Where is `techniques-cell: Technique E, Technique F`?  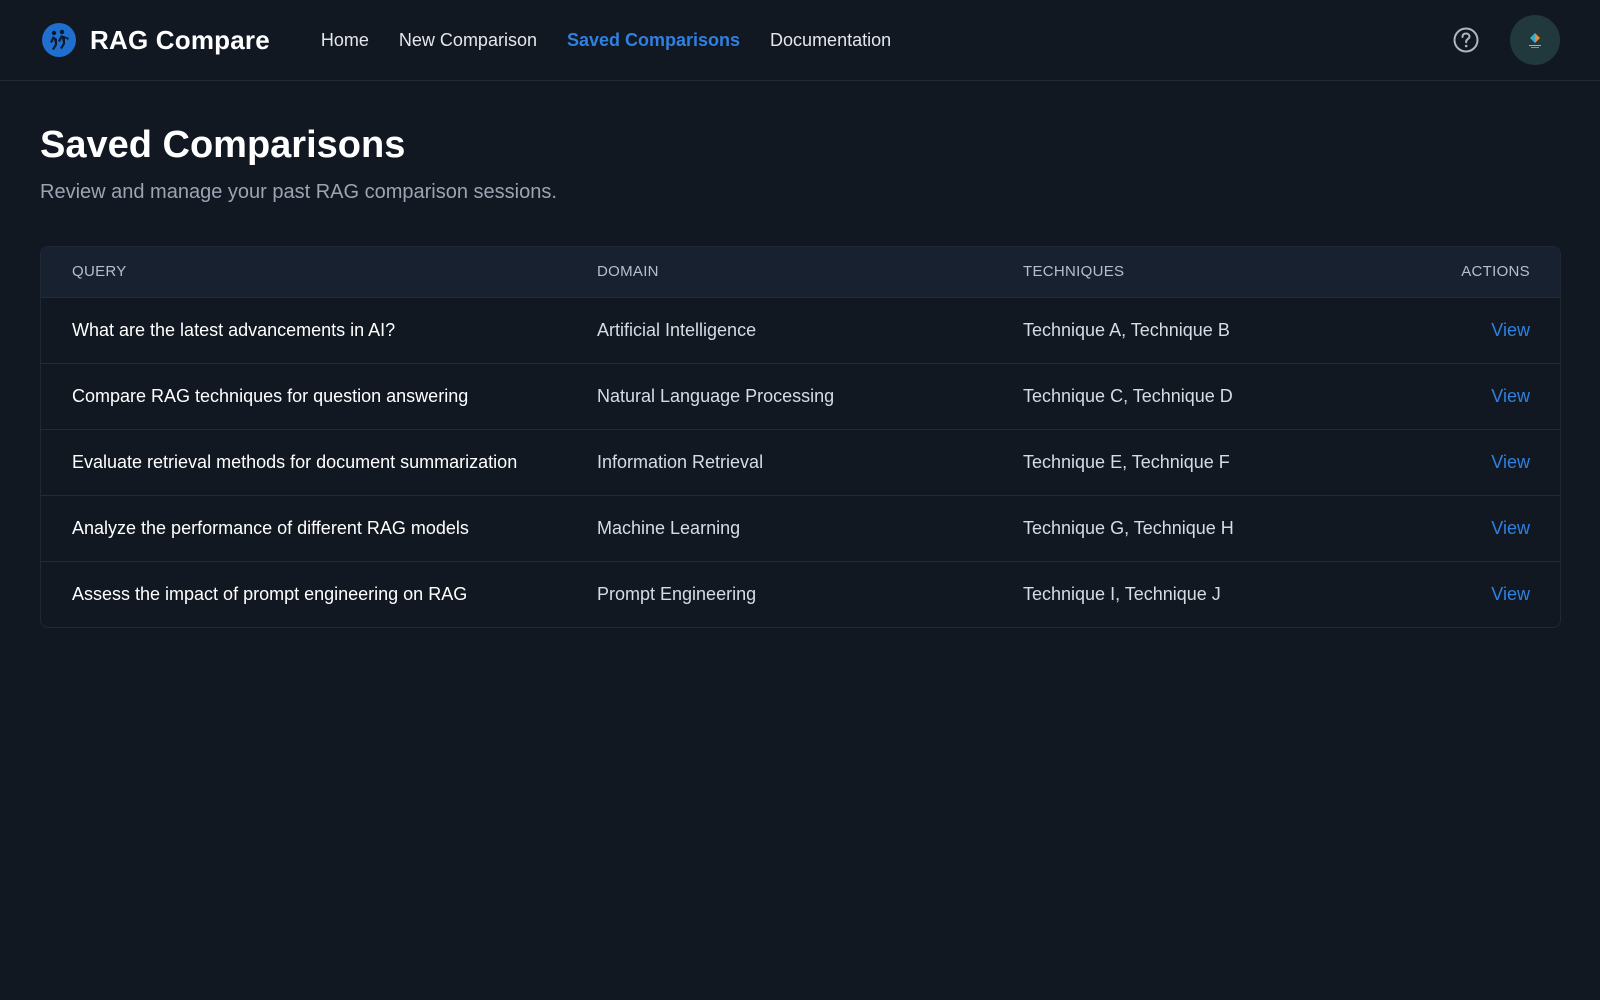 techniques-cell: Technique E, Technique F is located at coordinates (1126, 461).